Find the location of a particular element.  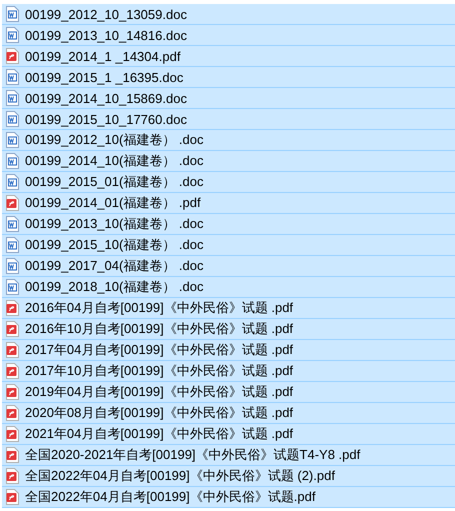

file-item: 00199_2017_04(福建卷） .doc is located at coordinates (228, 266).